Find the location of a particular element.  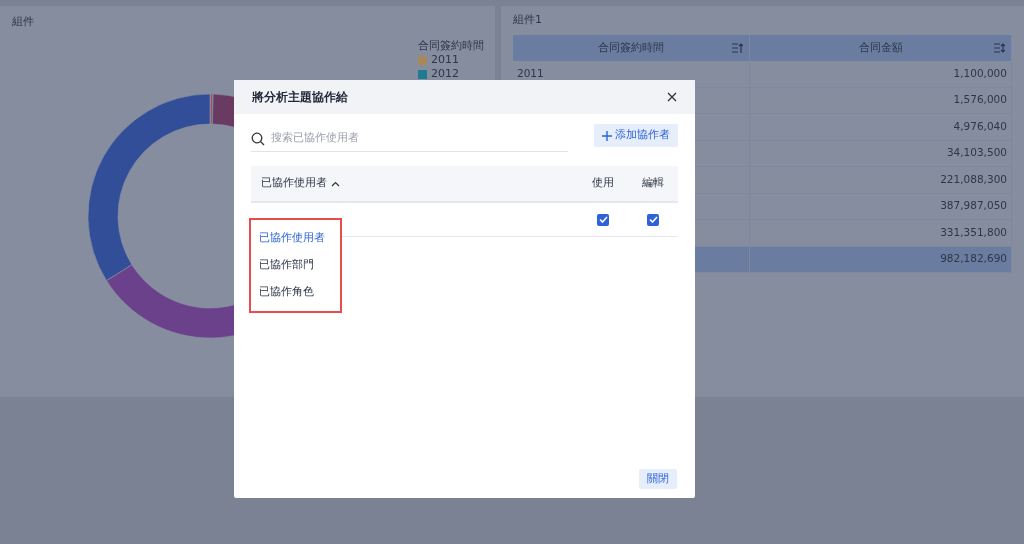

panel-title: 組件 is located at coordinates (23, 22).